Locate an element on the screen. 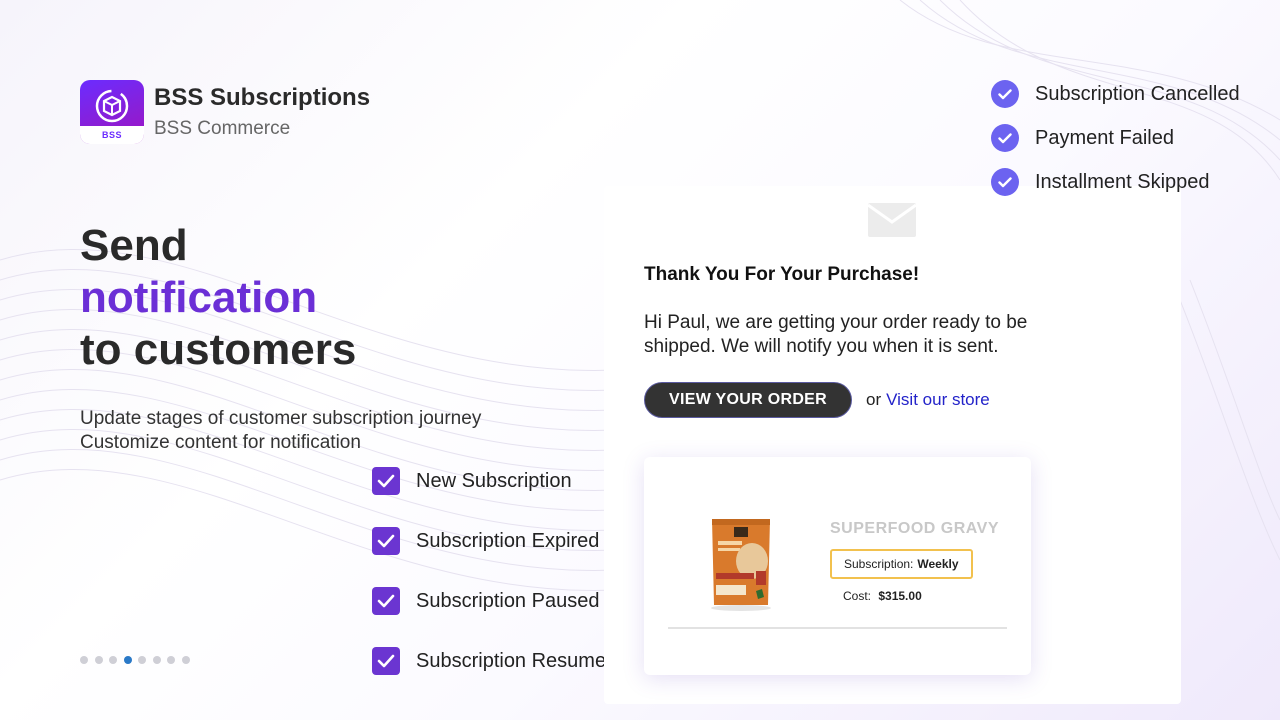 Image resolution: width=1280 pixels, height=720 pixels. list-item: Subscription Cancelled is located at coordinates (1115, 94).